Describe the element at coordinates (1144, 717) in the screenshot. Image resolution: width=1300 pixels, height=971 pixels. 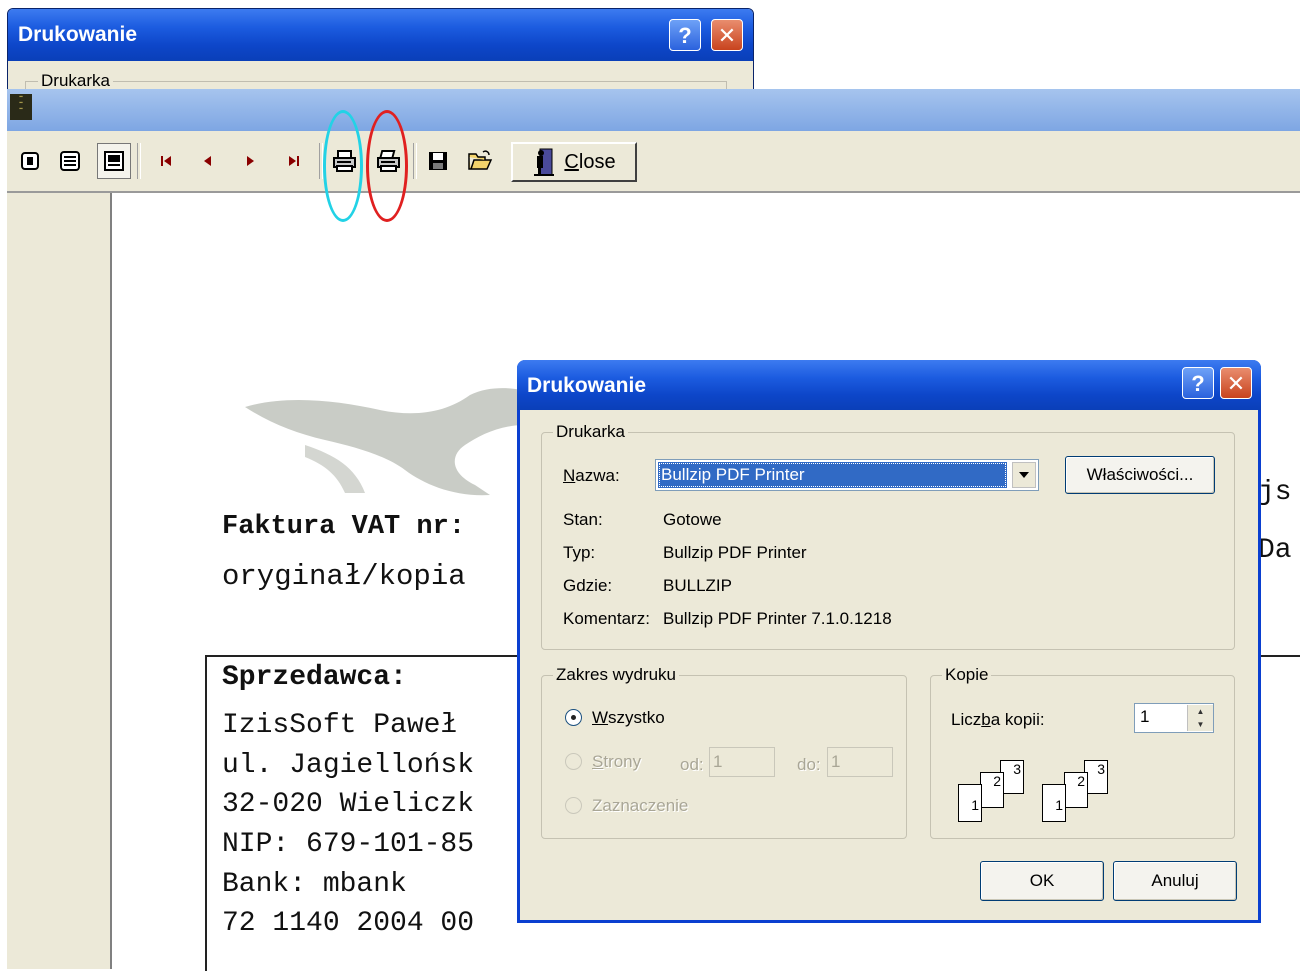
I see `copies-count-value: 1` at that location.